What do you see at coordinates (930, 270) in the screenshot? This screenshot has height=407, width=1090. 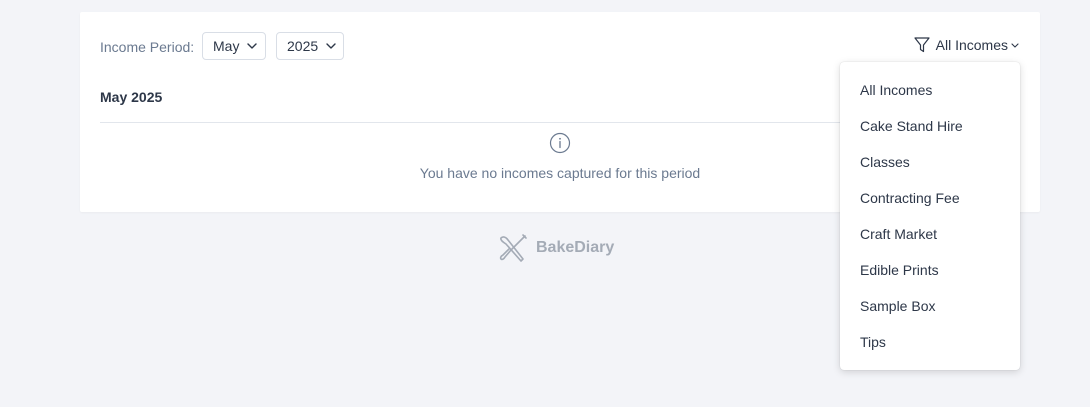 I see `dropdown-item-edible-prints: Edible Prints` at bounding box center [930, 270].